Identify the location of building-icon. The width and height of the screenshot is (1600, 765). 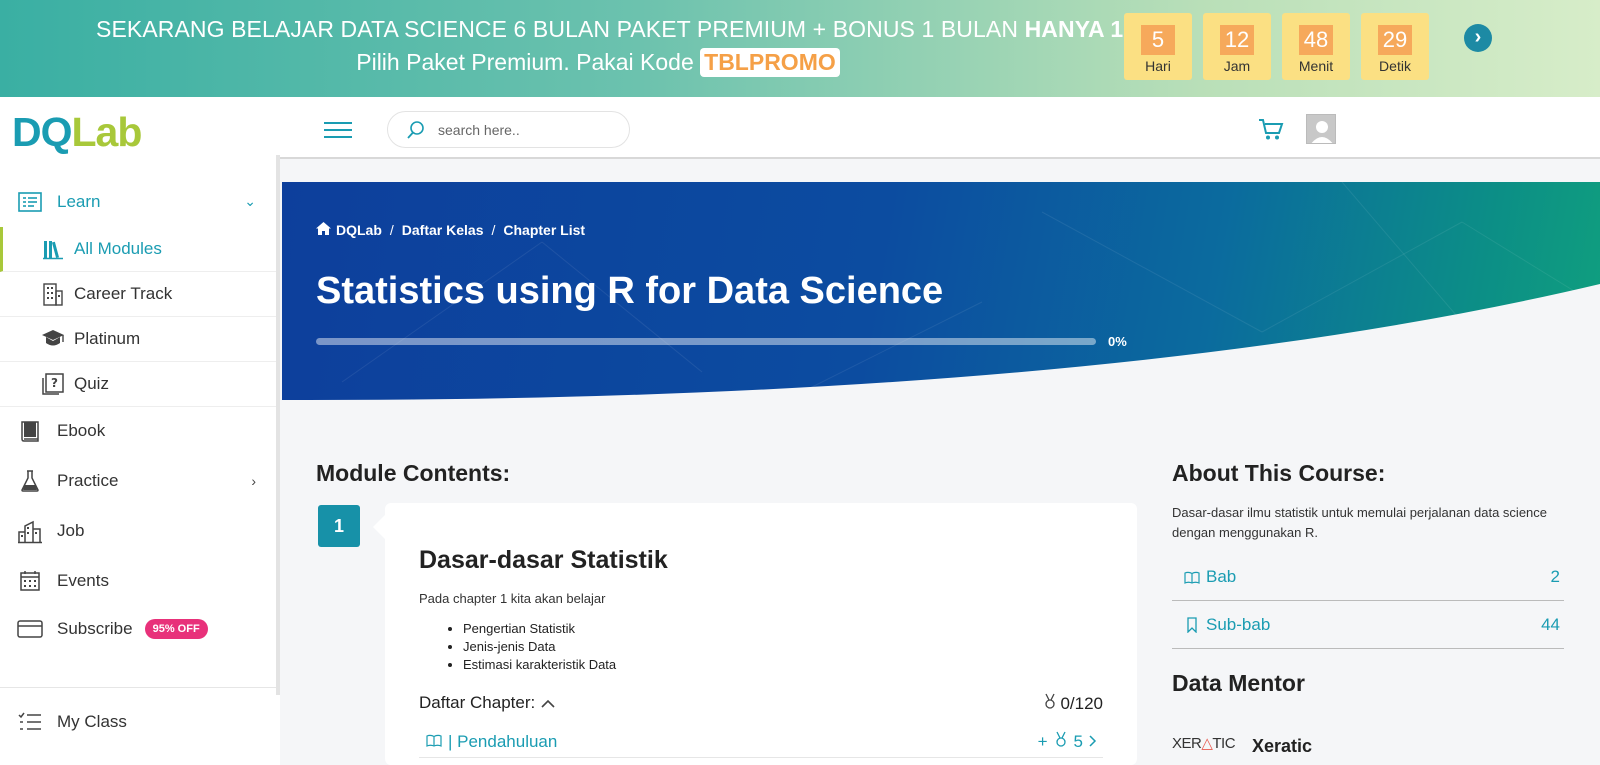
(53, 294).